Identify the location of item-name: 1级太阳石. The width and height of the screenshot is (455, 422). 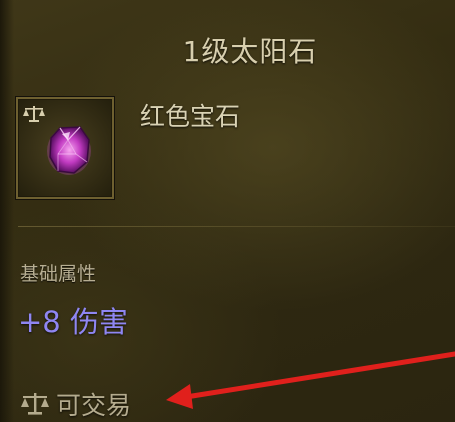
(250, 51).